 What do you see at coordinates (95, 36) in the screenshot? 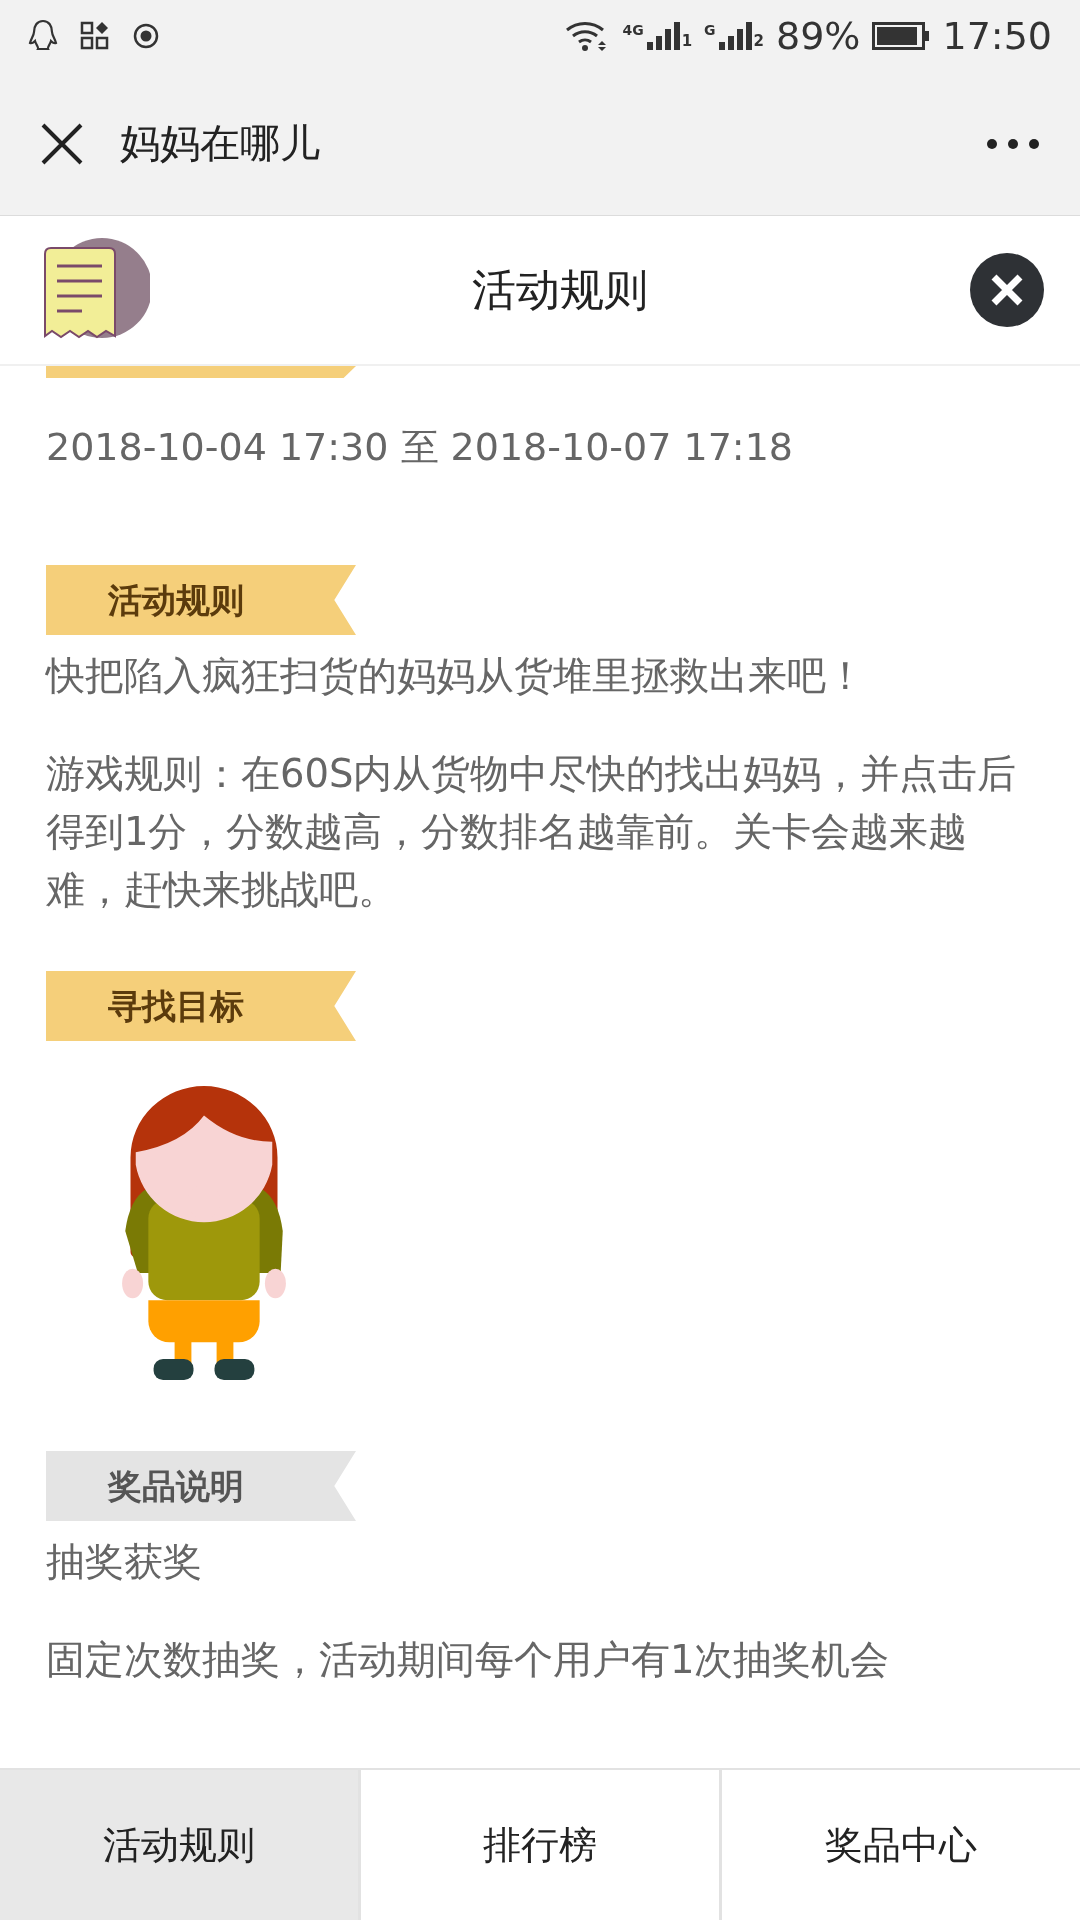
I see `apps-icon` at bounding box center [95, 36].